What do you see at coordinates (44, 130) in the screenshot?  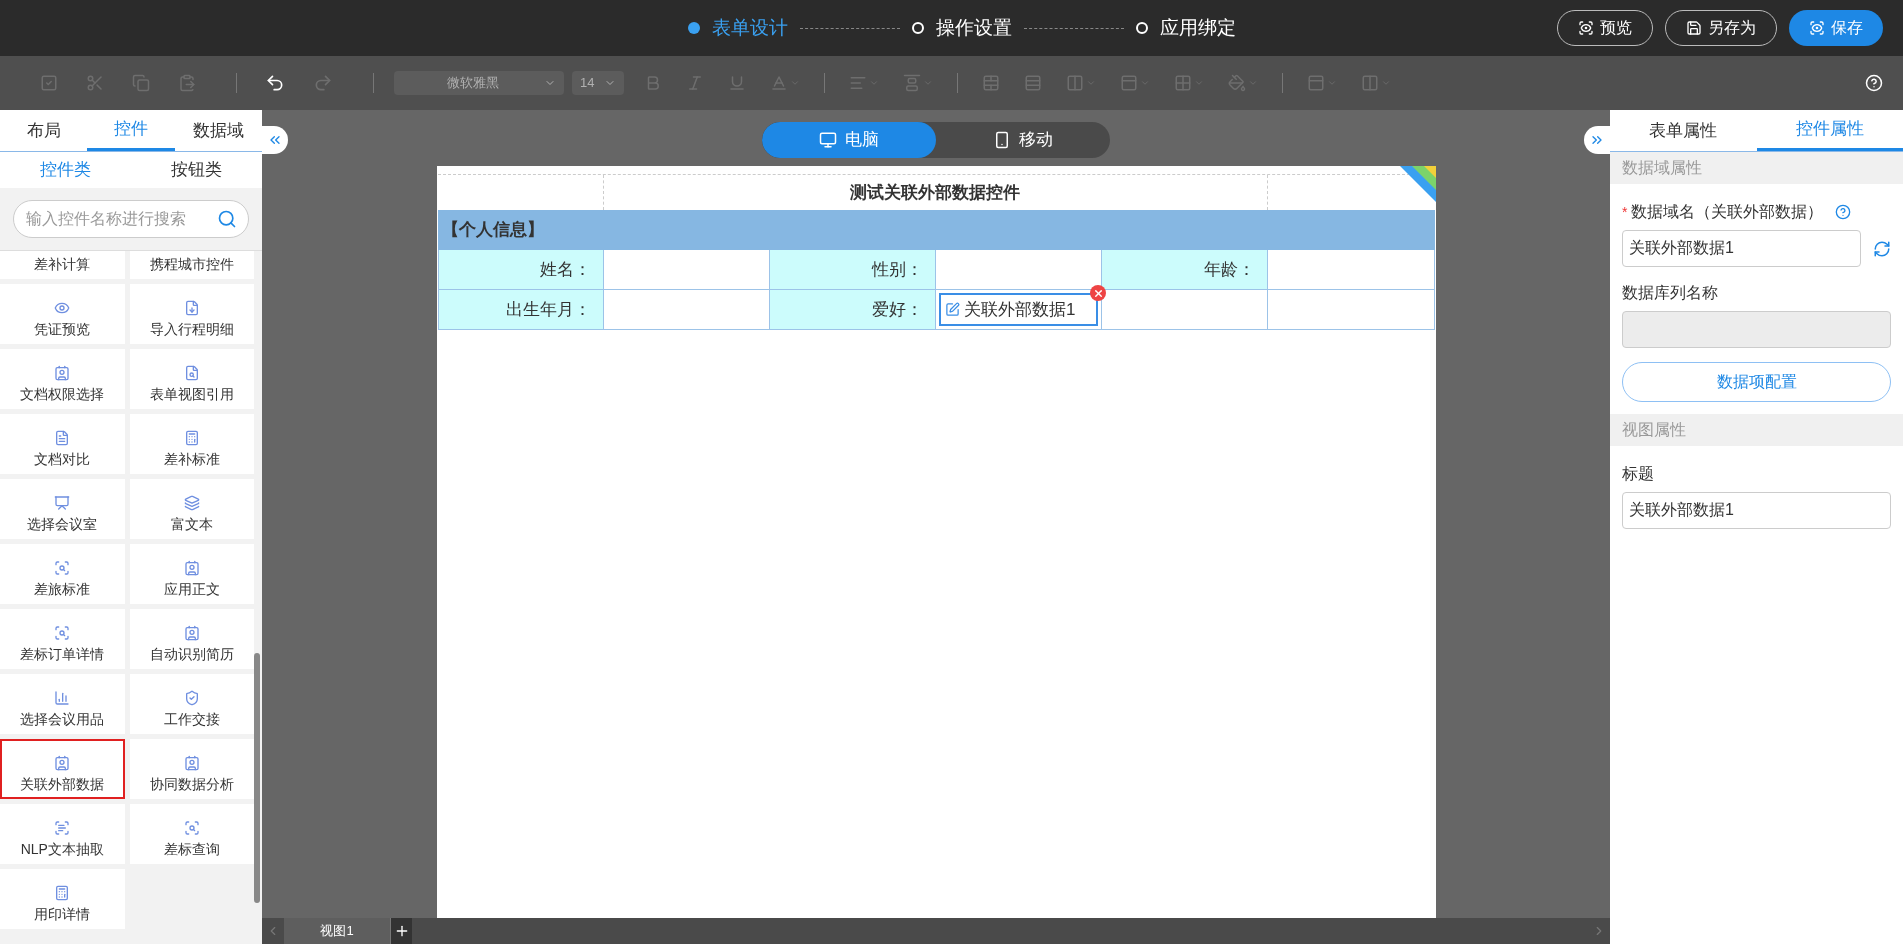 I see `panel-tab: 布局` at bounding box center [44, 130].